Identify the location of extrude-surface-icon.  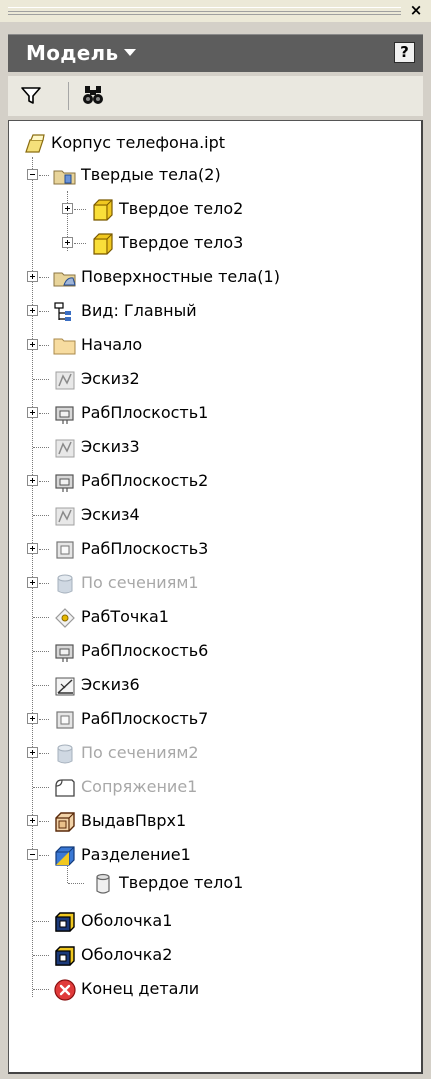
(65, 822).